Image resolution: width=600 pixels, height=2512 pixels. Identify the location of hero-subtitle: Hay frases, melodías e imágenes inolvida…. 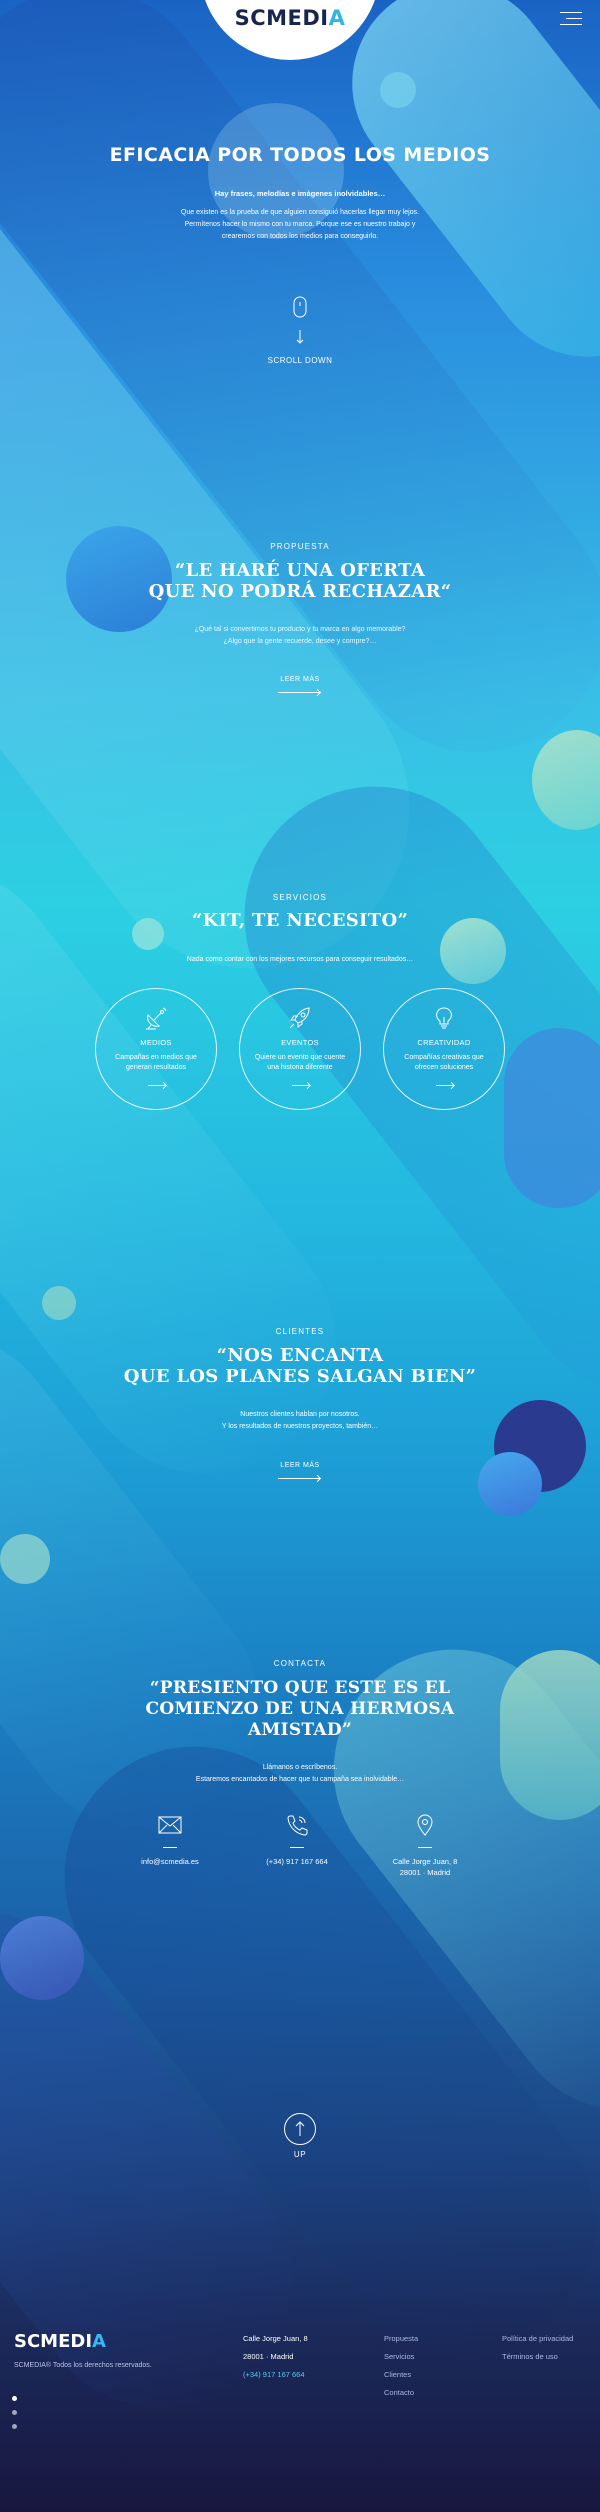
(300, 193).